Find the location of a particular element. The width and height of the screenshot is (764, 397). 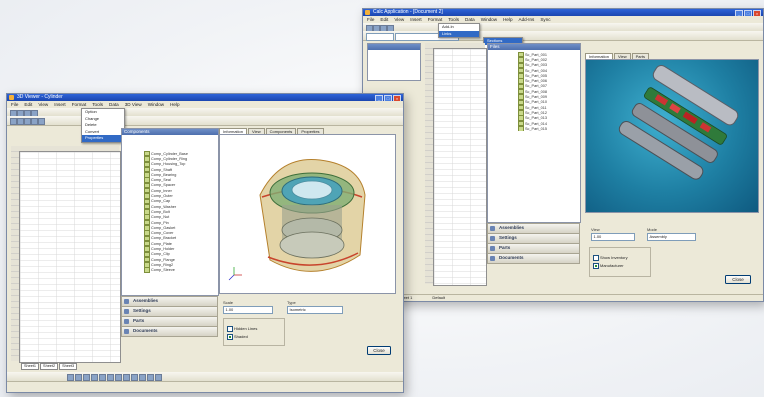

scale-field: 1.00 is located at coordinates (248, 310).